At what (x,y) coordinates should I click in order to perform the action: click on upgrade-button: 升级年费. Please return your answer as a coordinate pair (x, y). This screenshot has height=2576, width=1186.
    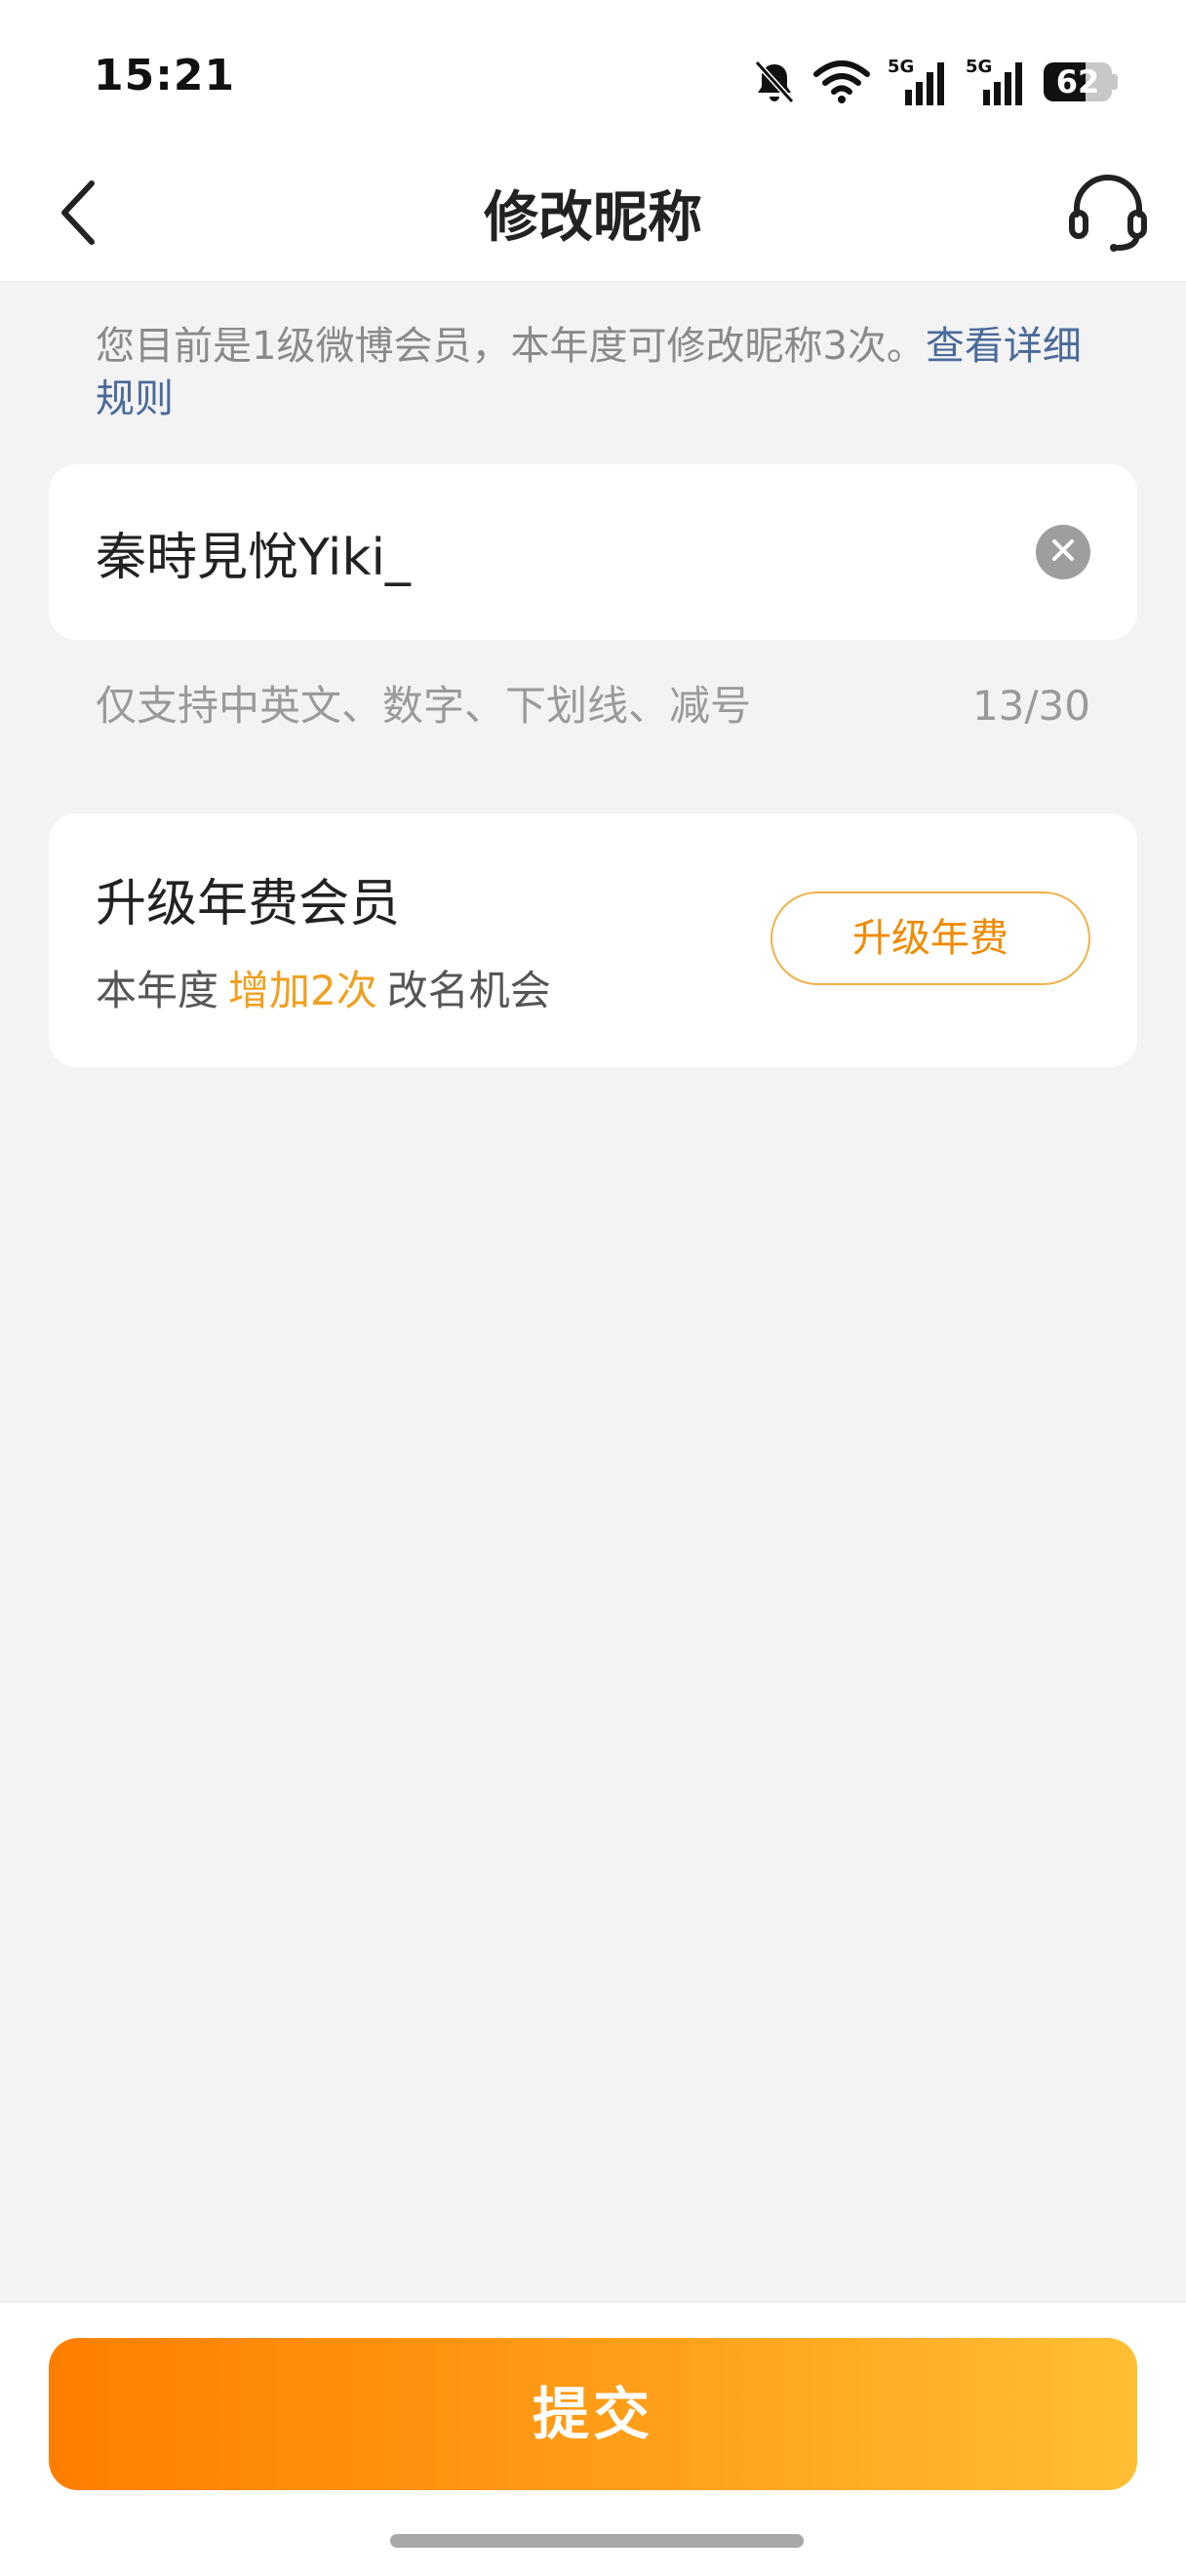
    Looking at the image, I should click on (930, 938).